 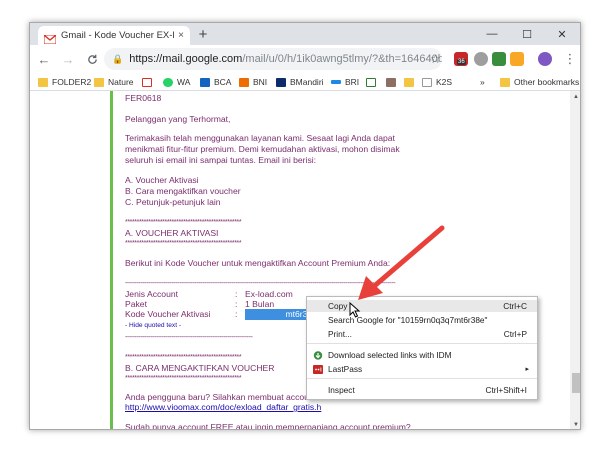 What do you see at coordinates (422, 320) in the screenshot?
I see `menu-item-search-google: Search Google for "10159rn0q3q7mt6r38e"` at bounding box center [422, 320].